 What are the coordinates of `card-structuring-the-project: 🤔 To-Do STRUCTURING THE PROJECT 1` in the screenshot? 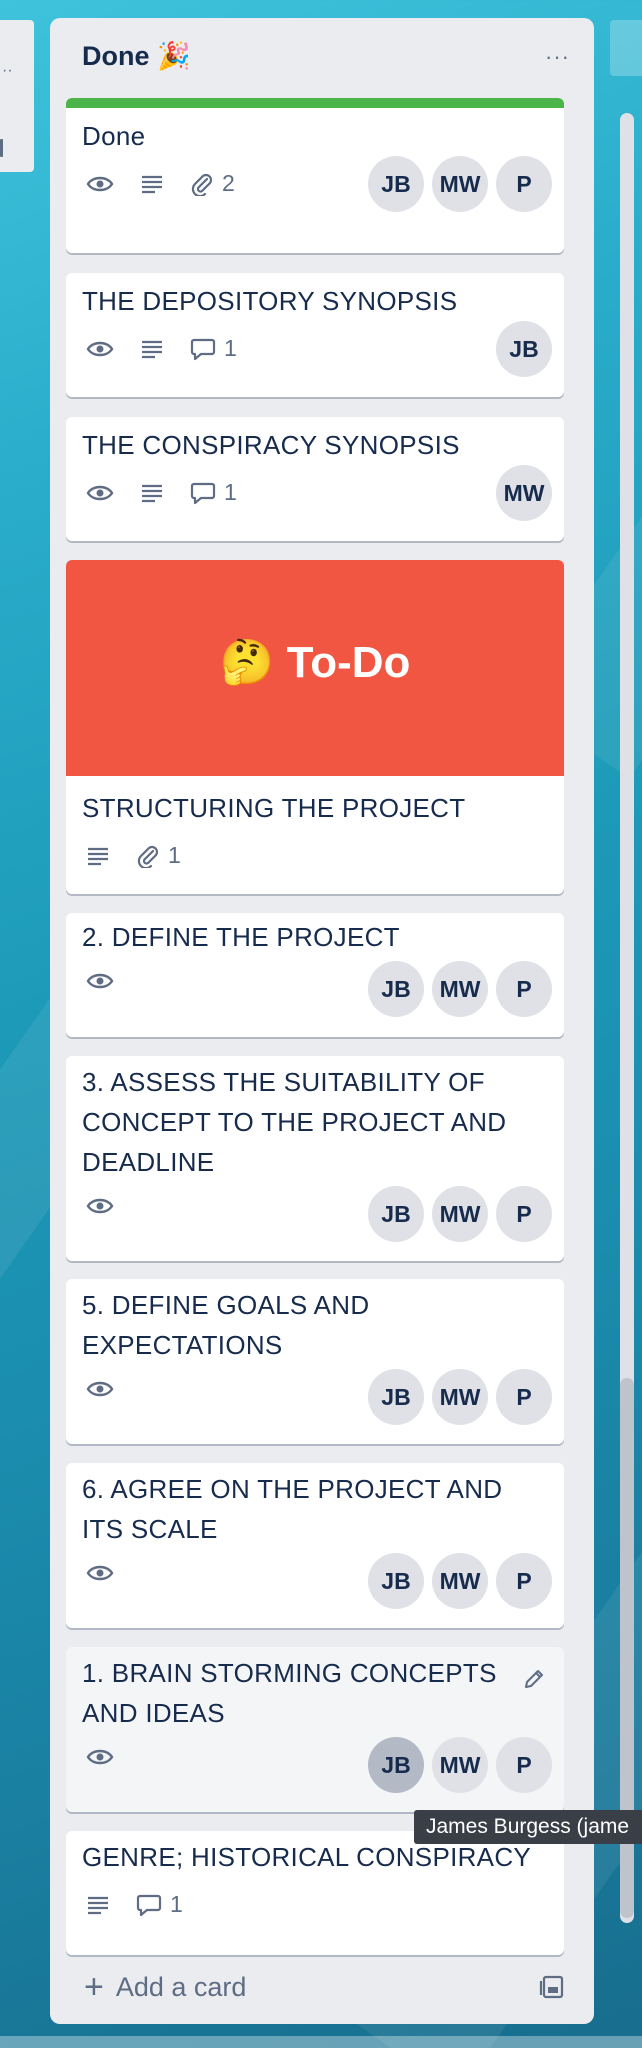 It's located at (315, 727).